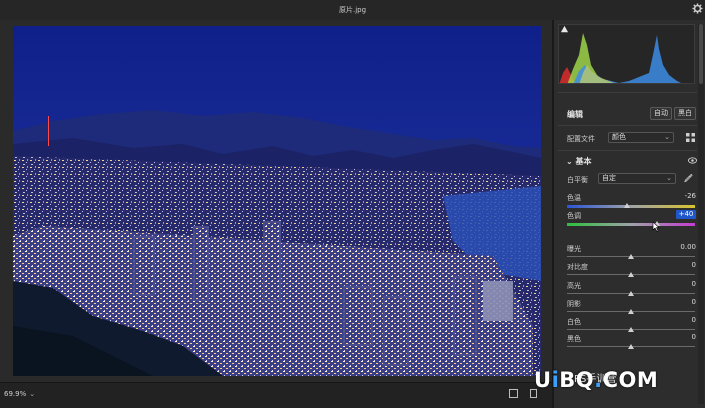 The width and height of the screenshot is (705, 408). I want to click on white-balance-label: 白平衡, so click(577, 180).